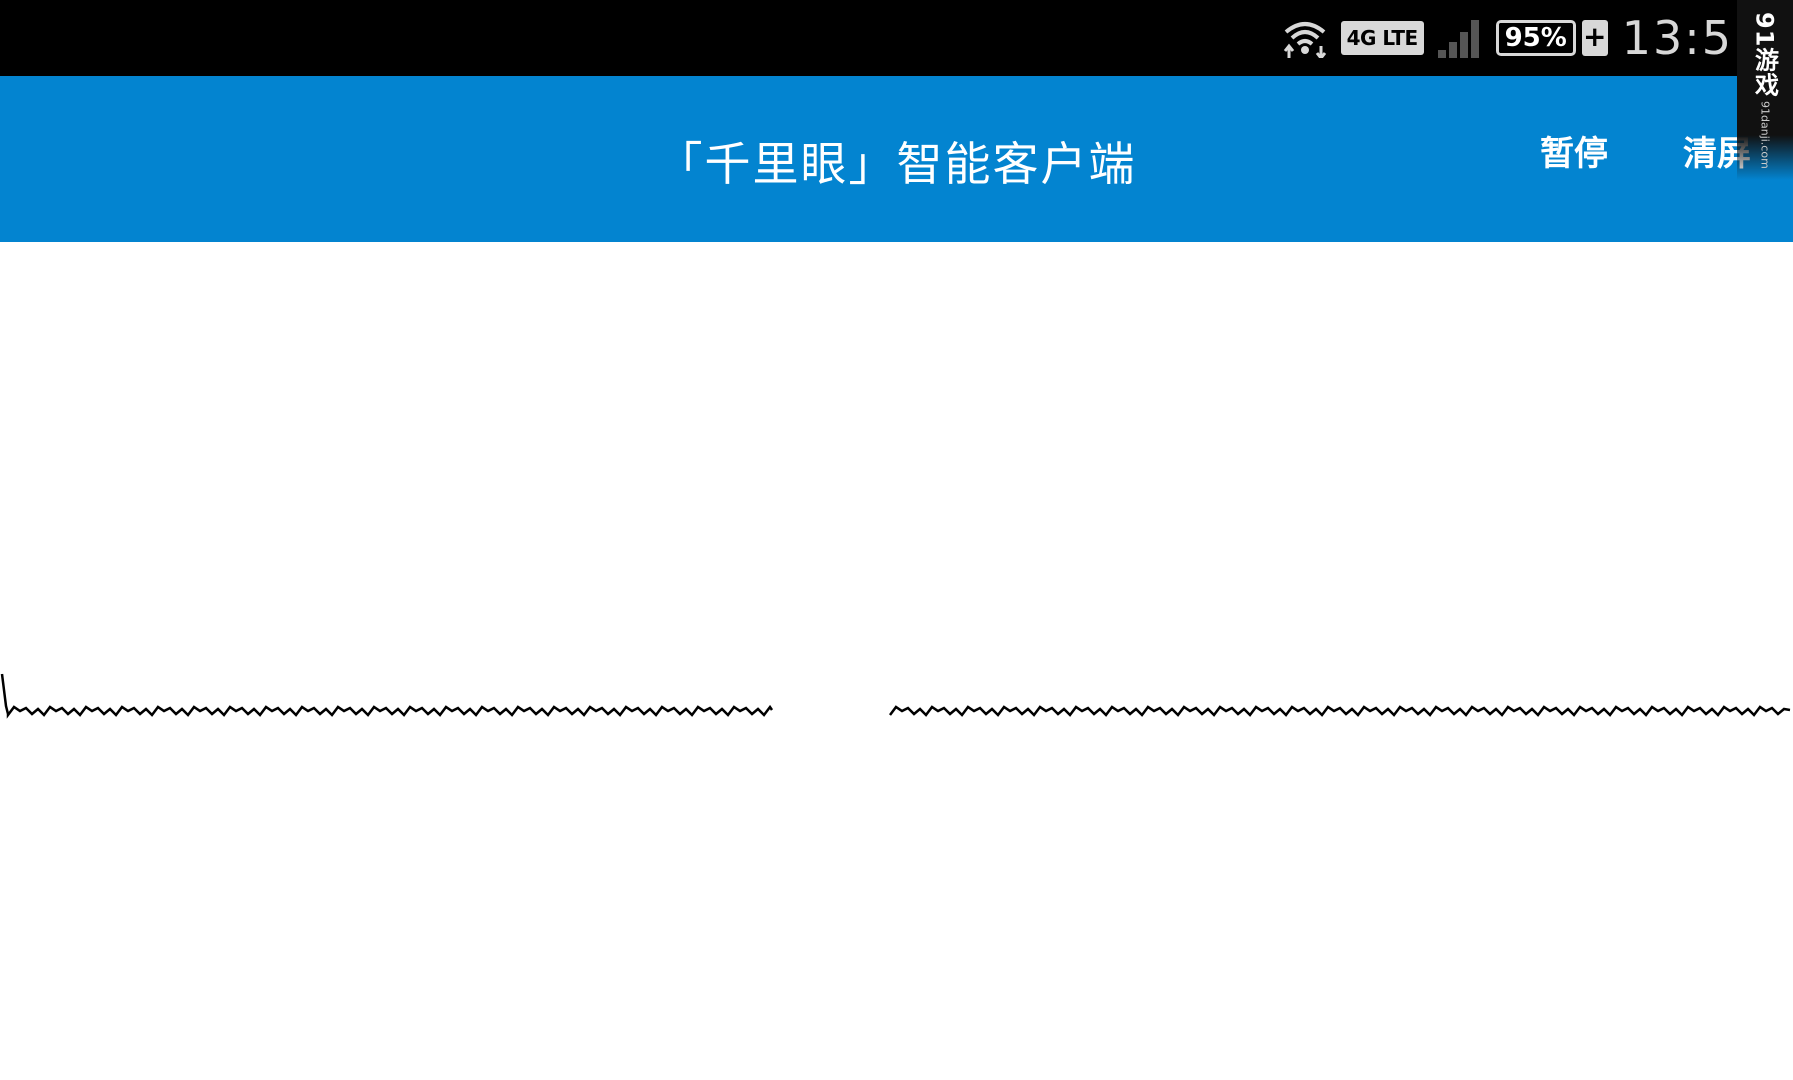 Image resolution: width=1793 pixels, height=1080 pixels. I want to click on charging-icon: +, so click(1594, 38).